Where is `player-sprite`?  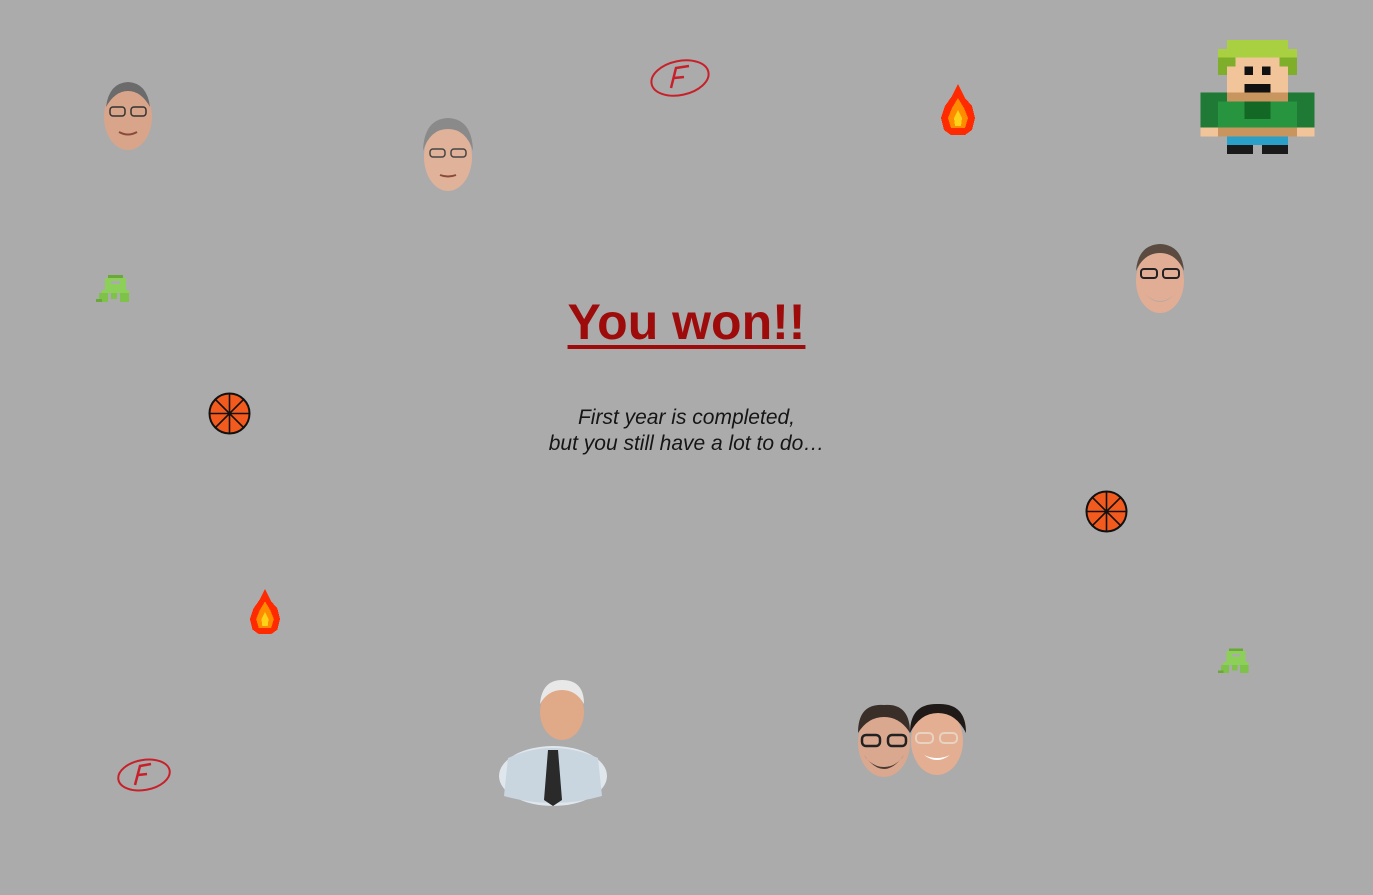
player-sprite is located at coordinates (1257, 97).